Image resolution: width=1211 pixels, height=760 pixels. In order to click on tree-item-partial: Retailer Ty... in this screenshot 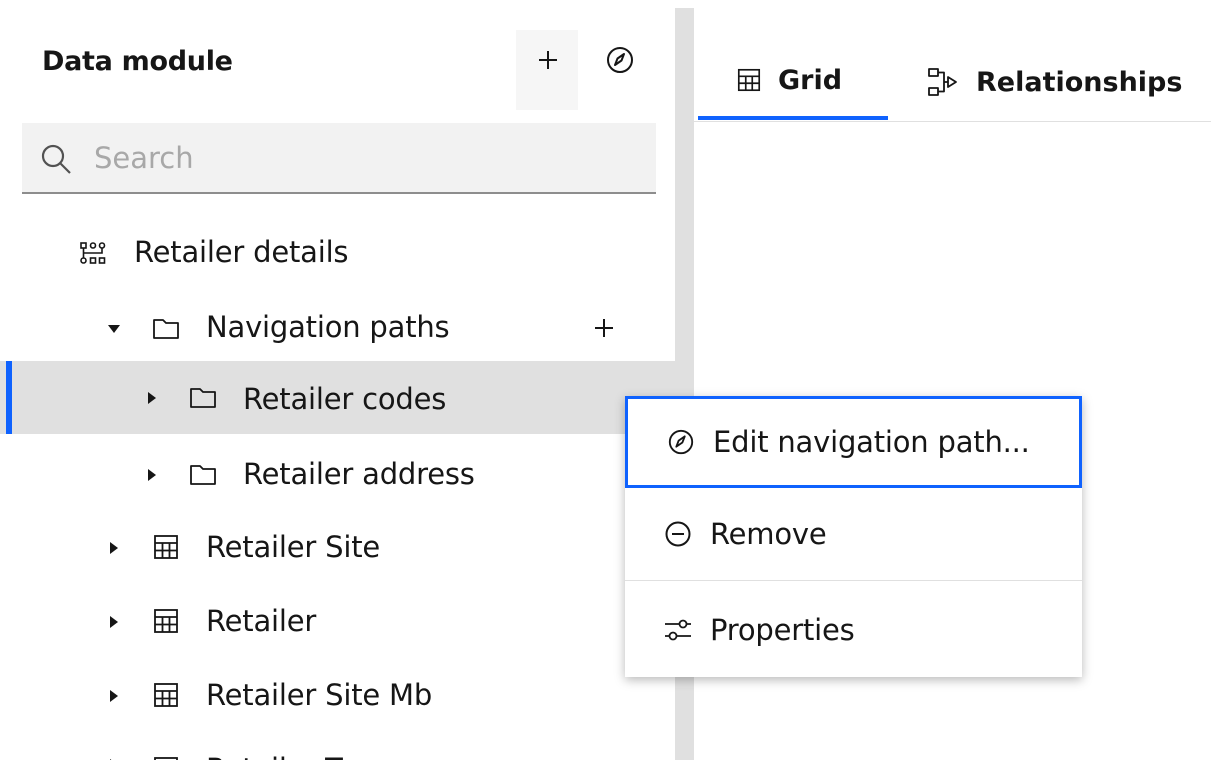, I will do `click(337, 746)`.